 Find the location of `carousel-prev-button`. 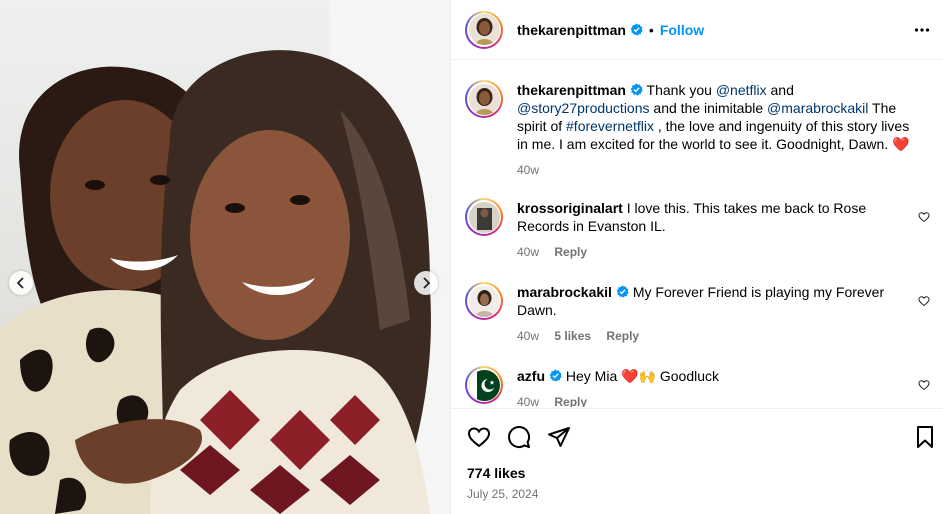

carousel-prev-button is located at coordinates (21, 283).